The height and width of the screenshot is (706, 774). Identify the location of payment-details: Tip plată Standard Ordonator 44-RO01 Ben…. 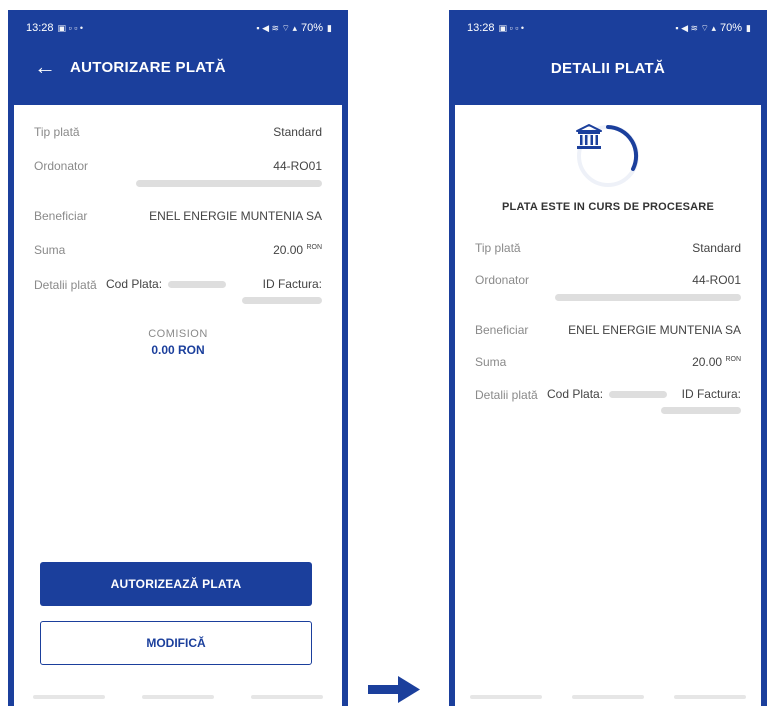
(608, 313).